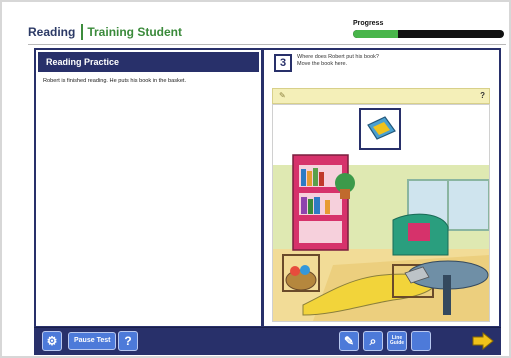 The width and height of the screenshot is (511, 358). I want to click on bottom-toolbar: ⚙ Pause Test ? ✎ ⌕ Line Guide, so click(267, 341).